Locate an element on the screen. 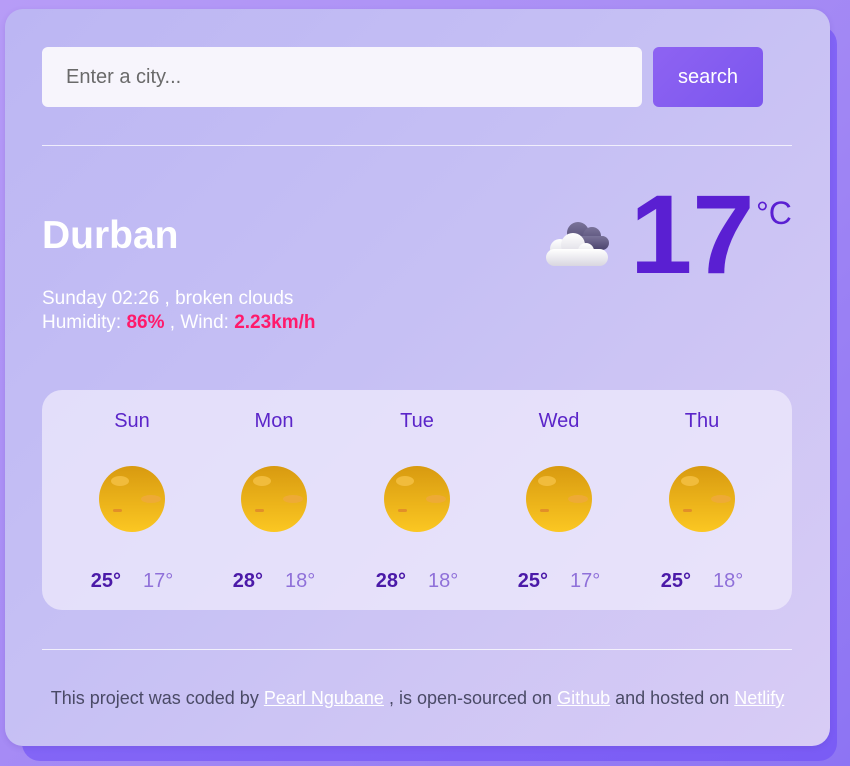 The width and height of the screenshot is (850, 766). forecast-day-name: Mon is located at coordinates (274, 421).